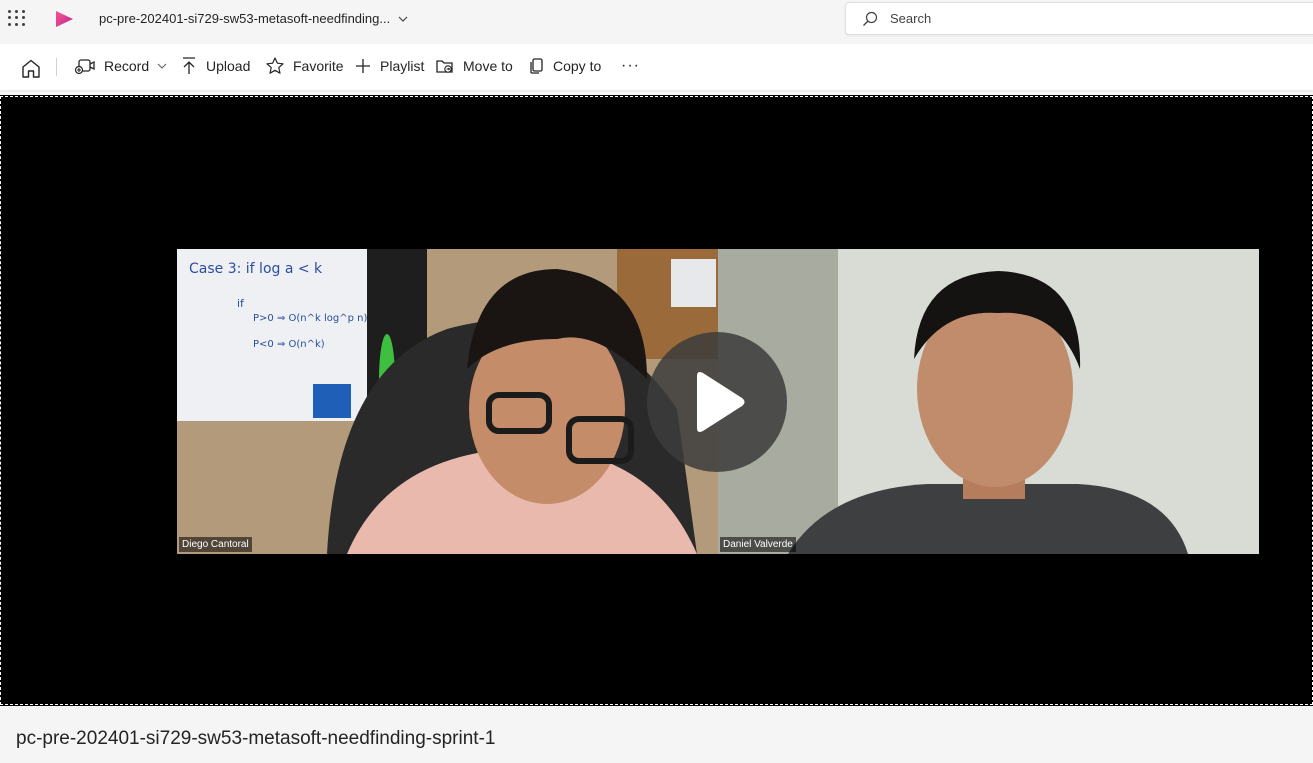 The image size is (1313, 763). I want to click on upload-icon, so click(189, 65).